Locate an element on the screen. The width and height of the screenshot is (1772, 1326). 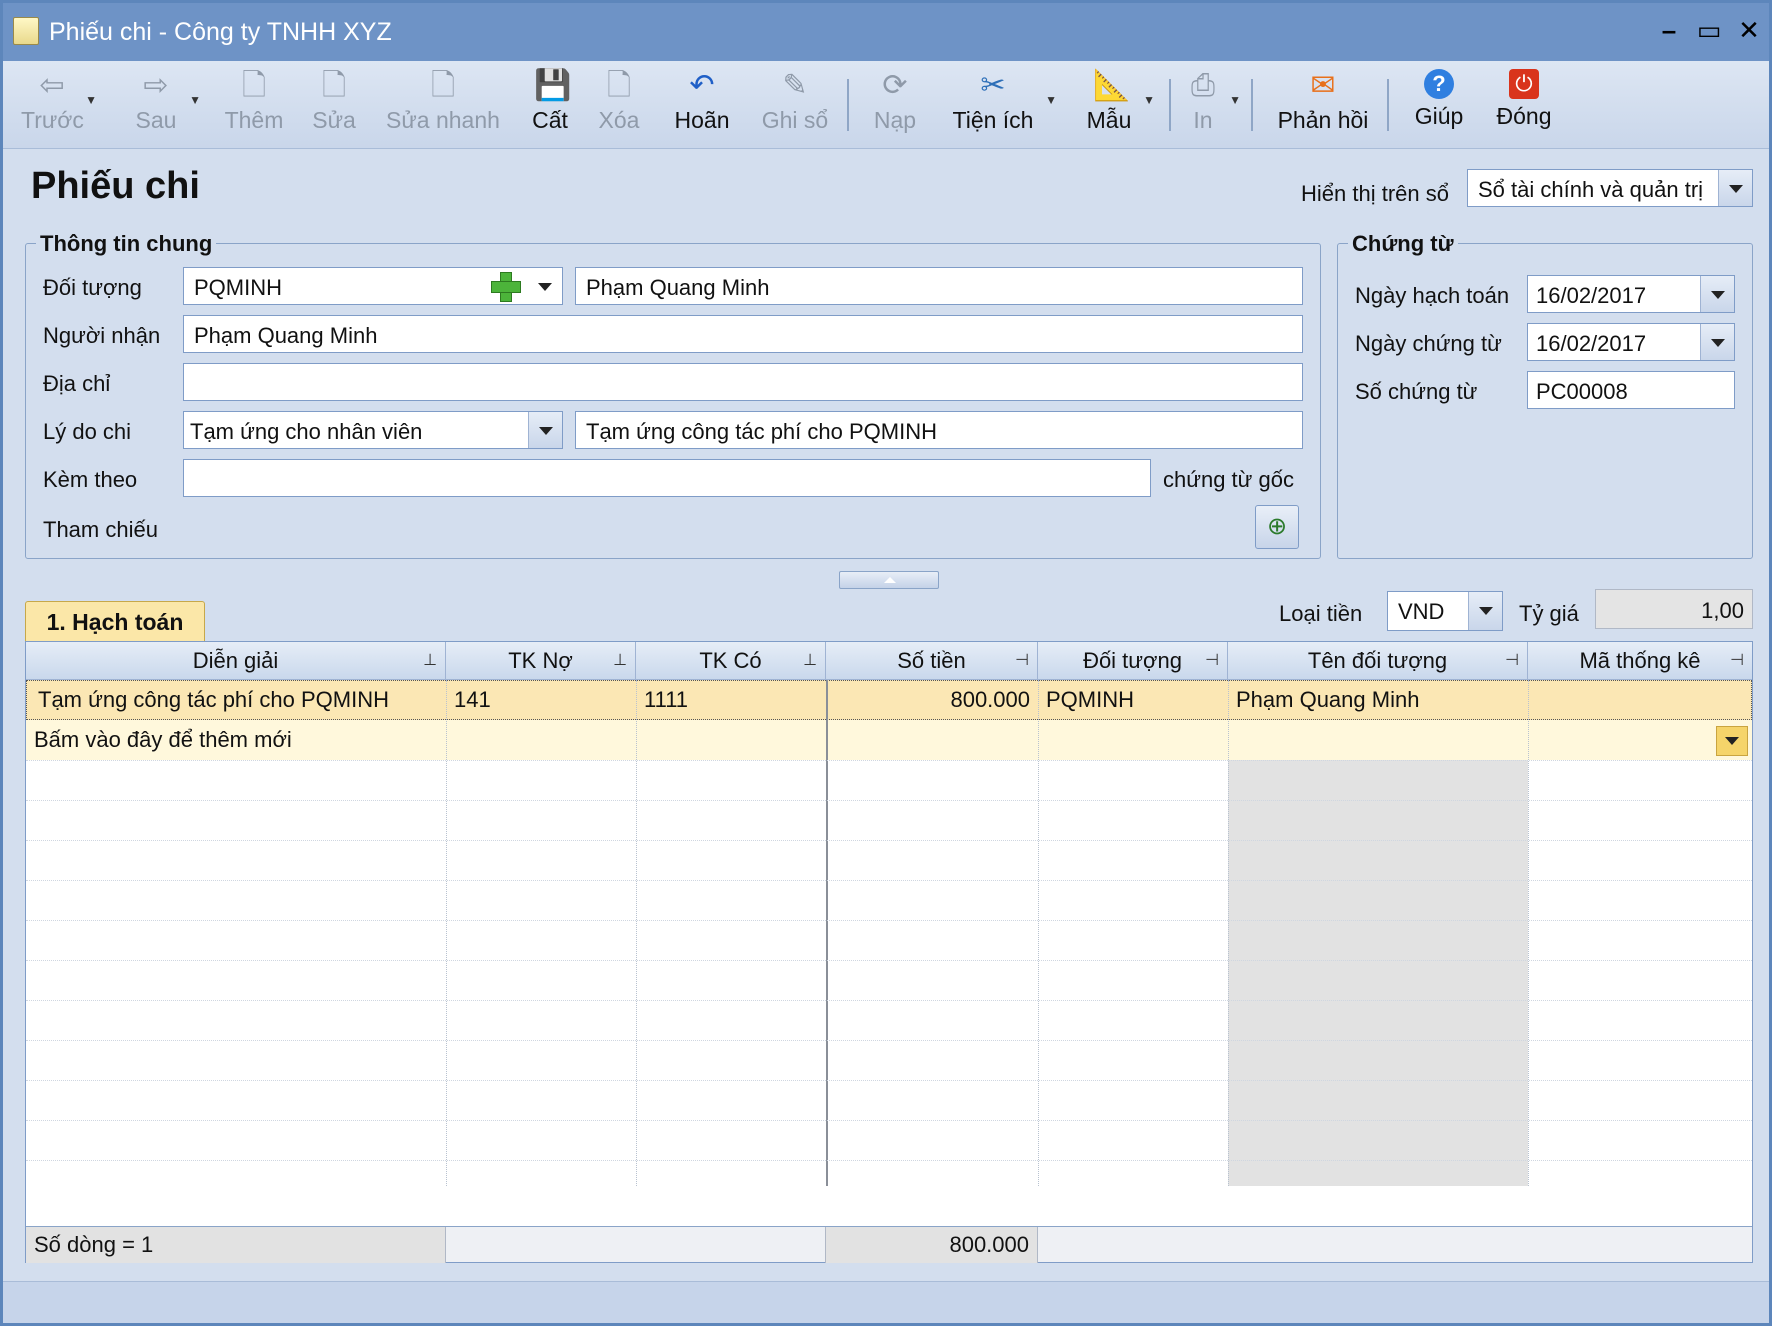
toolbar-feedback-button: ✉ Phản hồi is located at coordinates (1323, 105).